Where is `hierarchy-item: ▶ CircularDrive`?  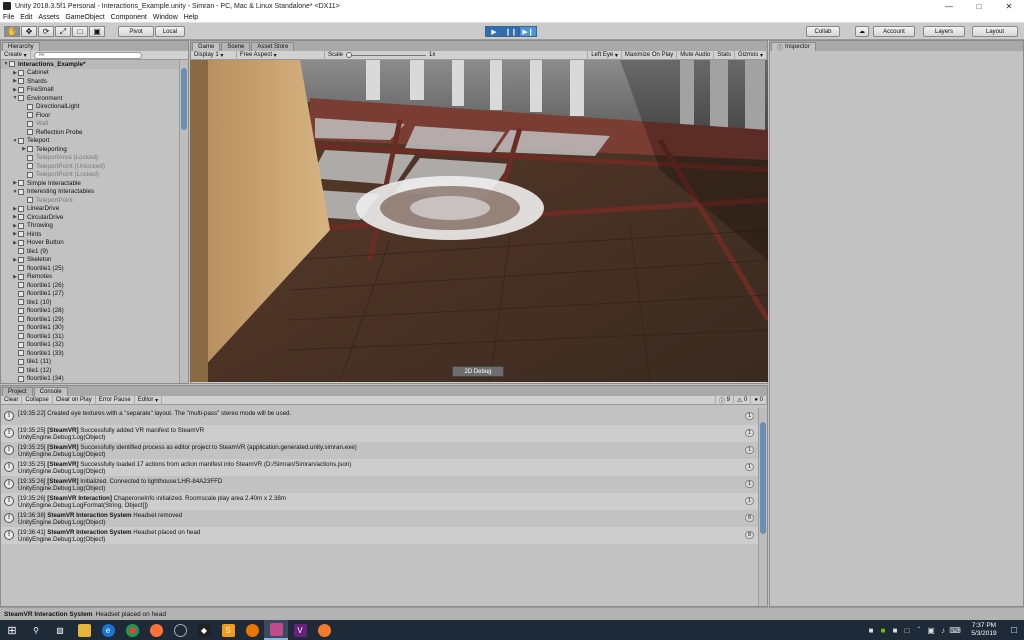 hierarchy-item: ▶ CircularDrive is located at coordinates (90, 217).